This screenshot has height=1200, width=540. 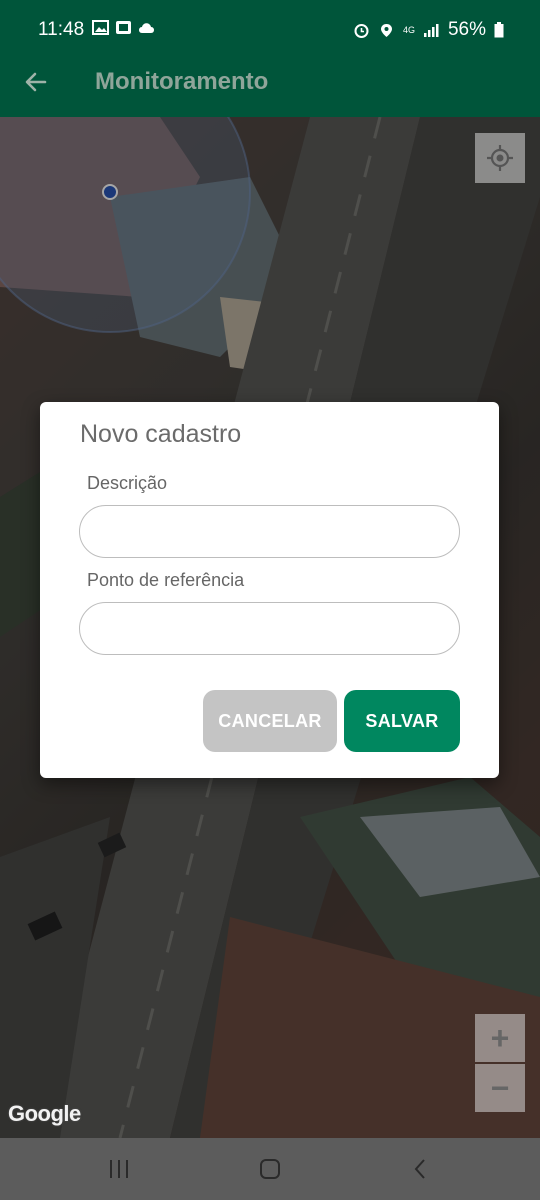 What do you see at coordinates (44, 1113) in the screenshot?
I see `google-logo: Google` at bounding box center [44, 1113].